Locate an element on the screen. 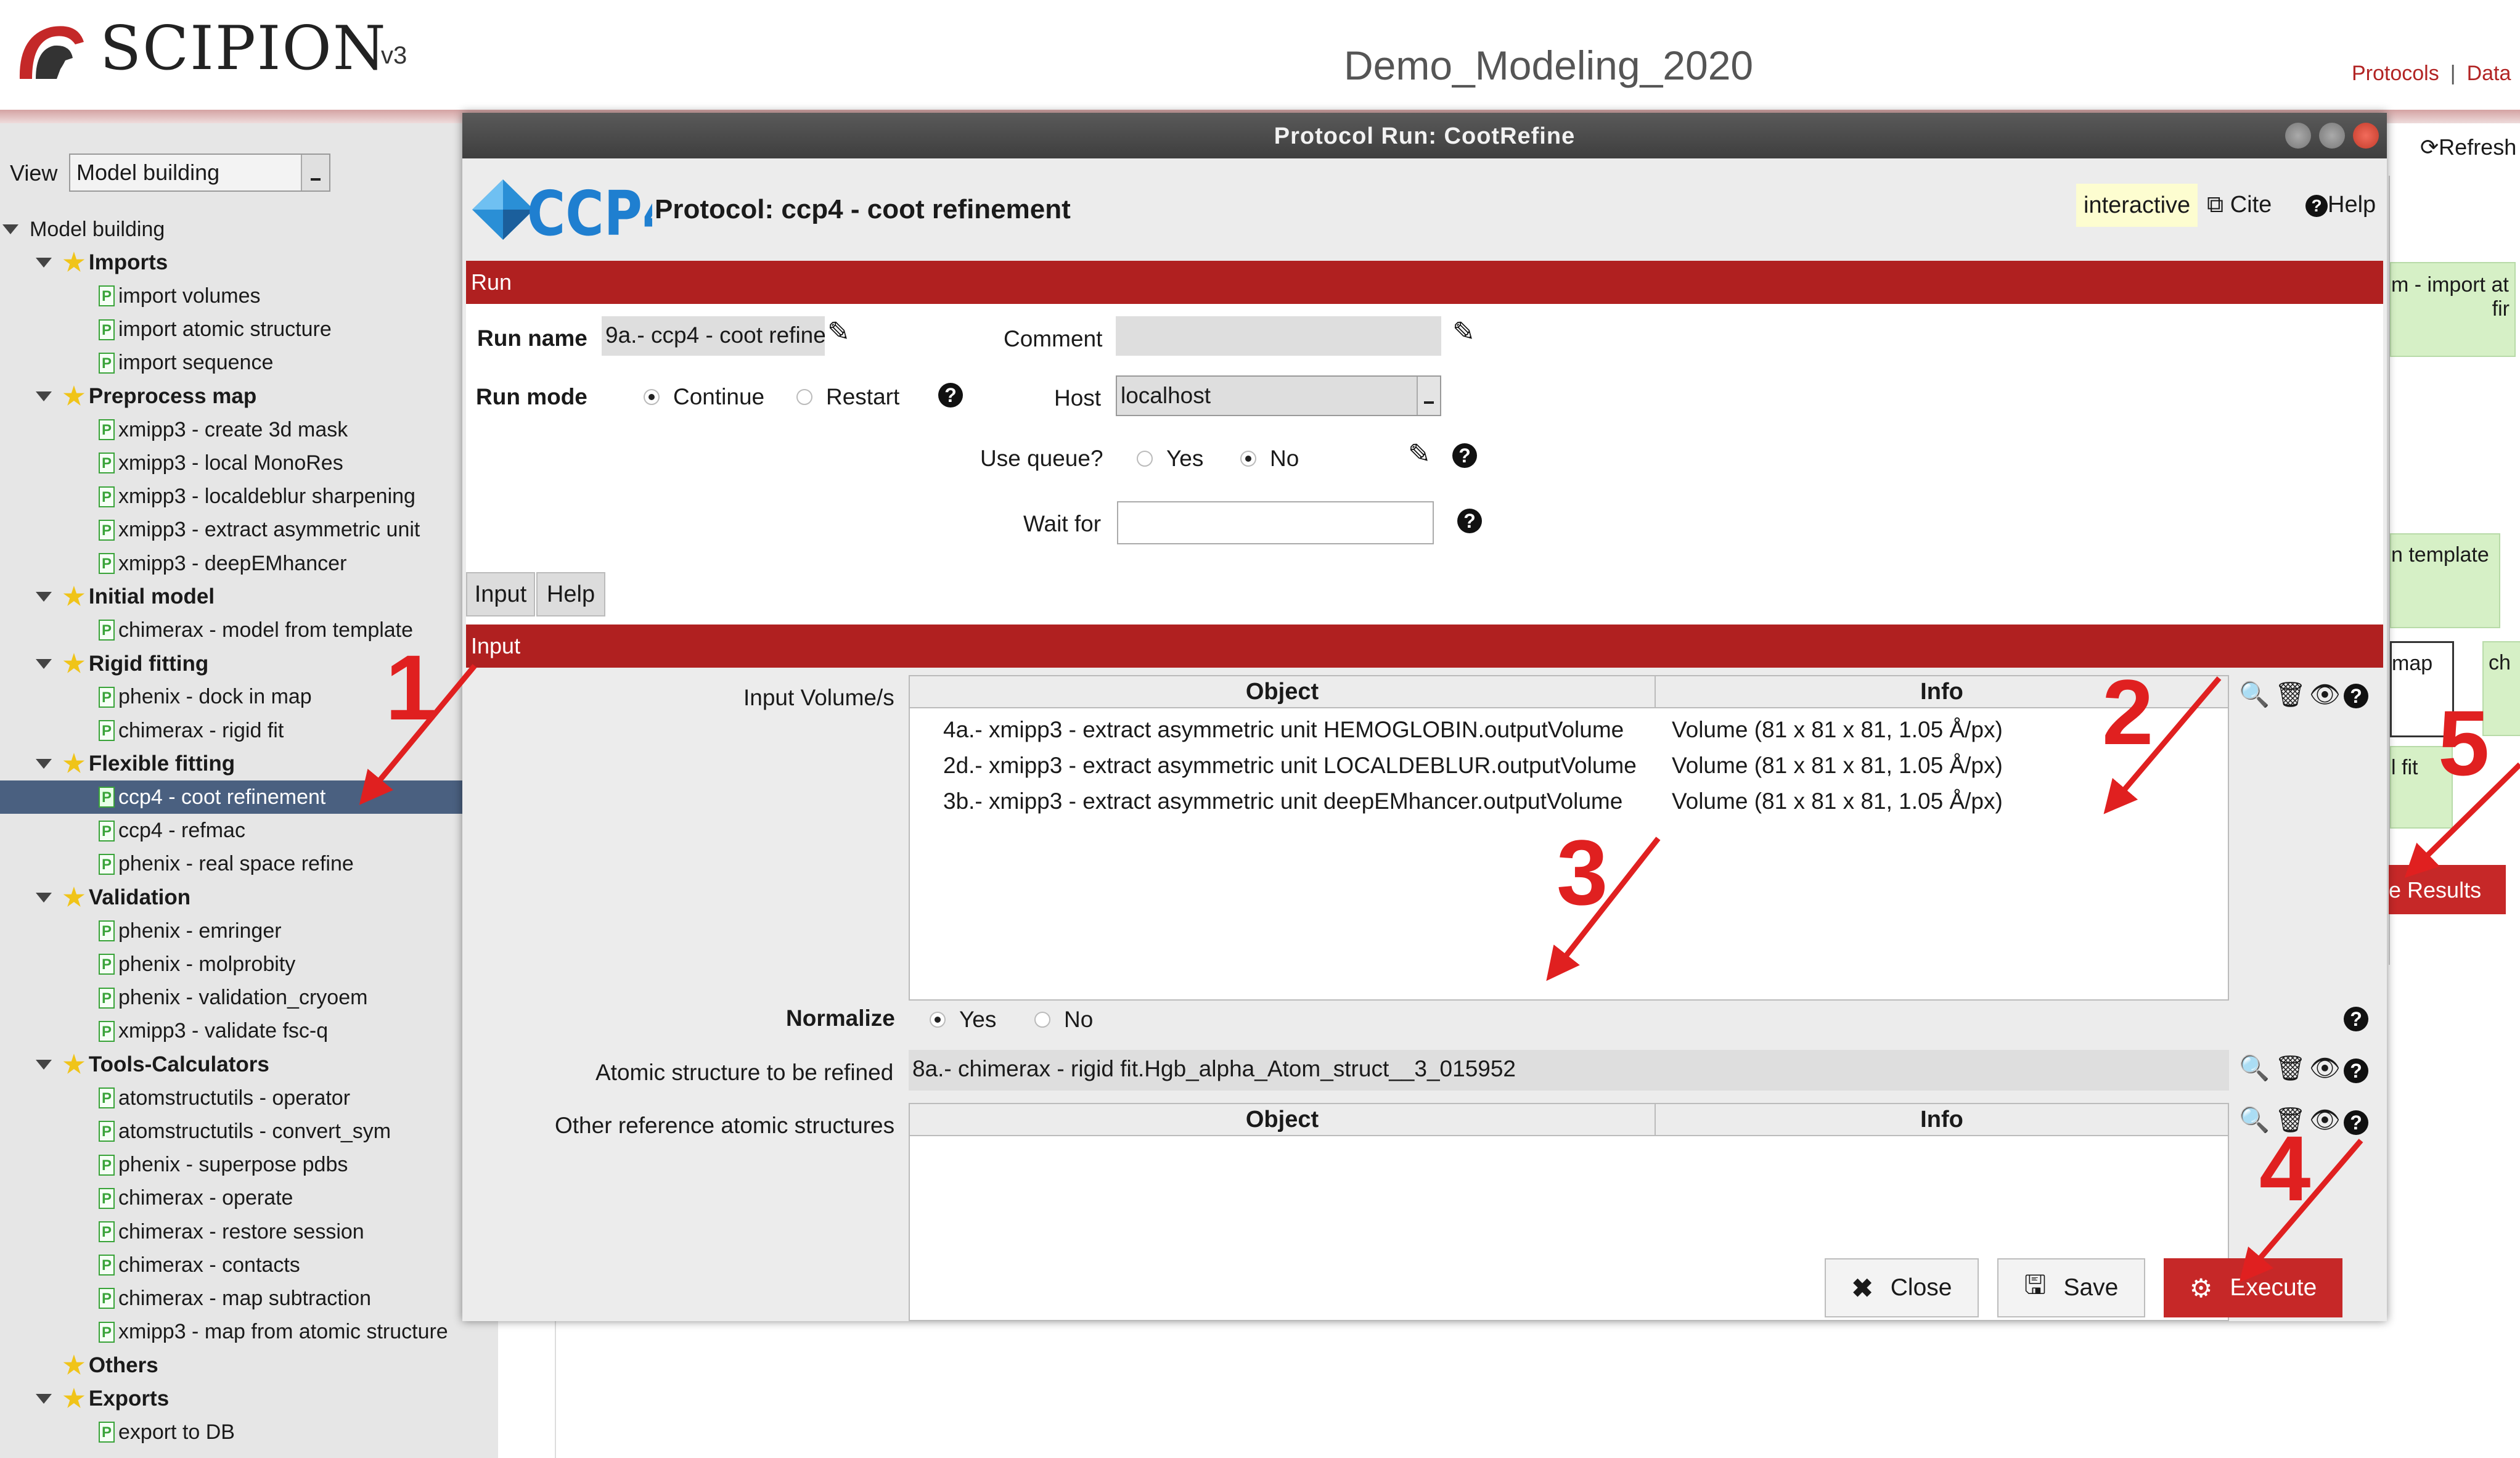 The width and height of the screenshot is (2520, 1458). tree-item: Pxmipp3 - deepEMhancer is located at coordinates (232, 563).